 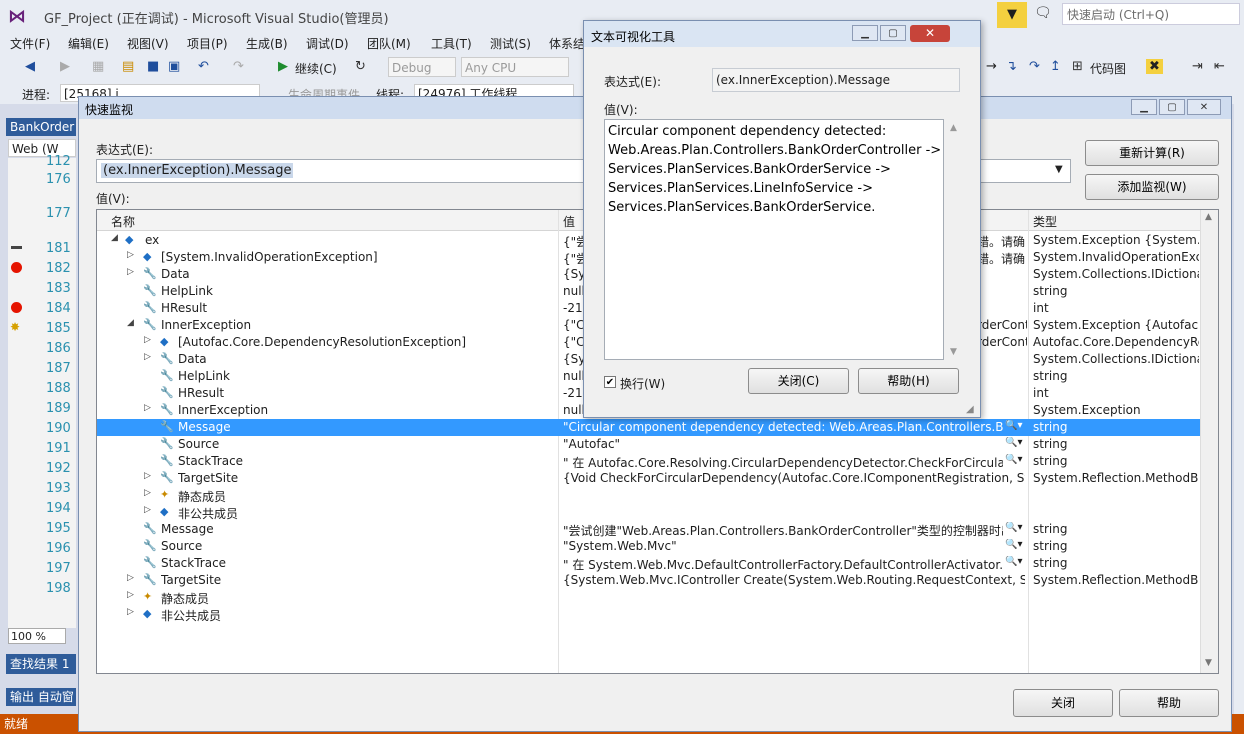 I want to click on restart-icon: ↻, so click(x=360, y=66).